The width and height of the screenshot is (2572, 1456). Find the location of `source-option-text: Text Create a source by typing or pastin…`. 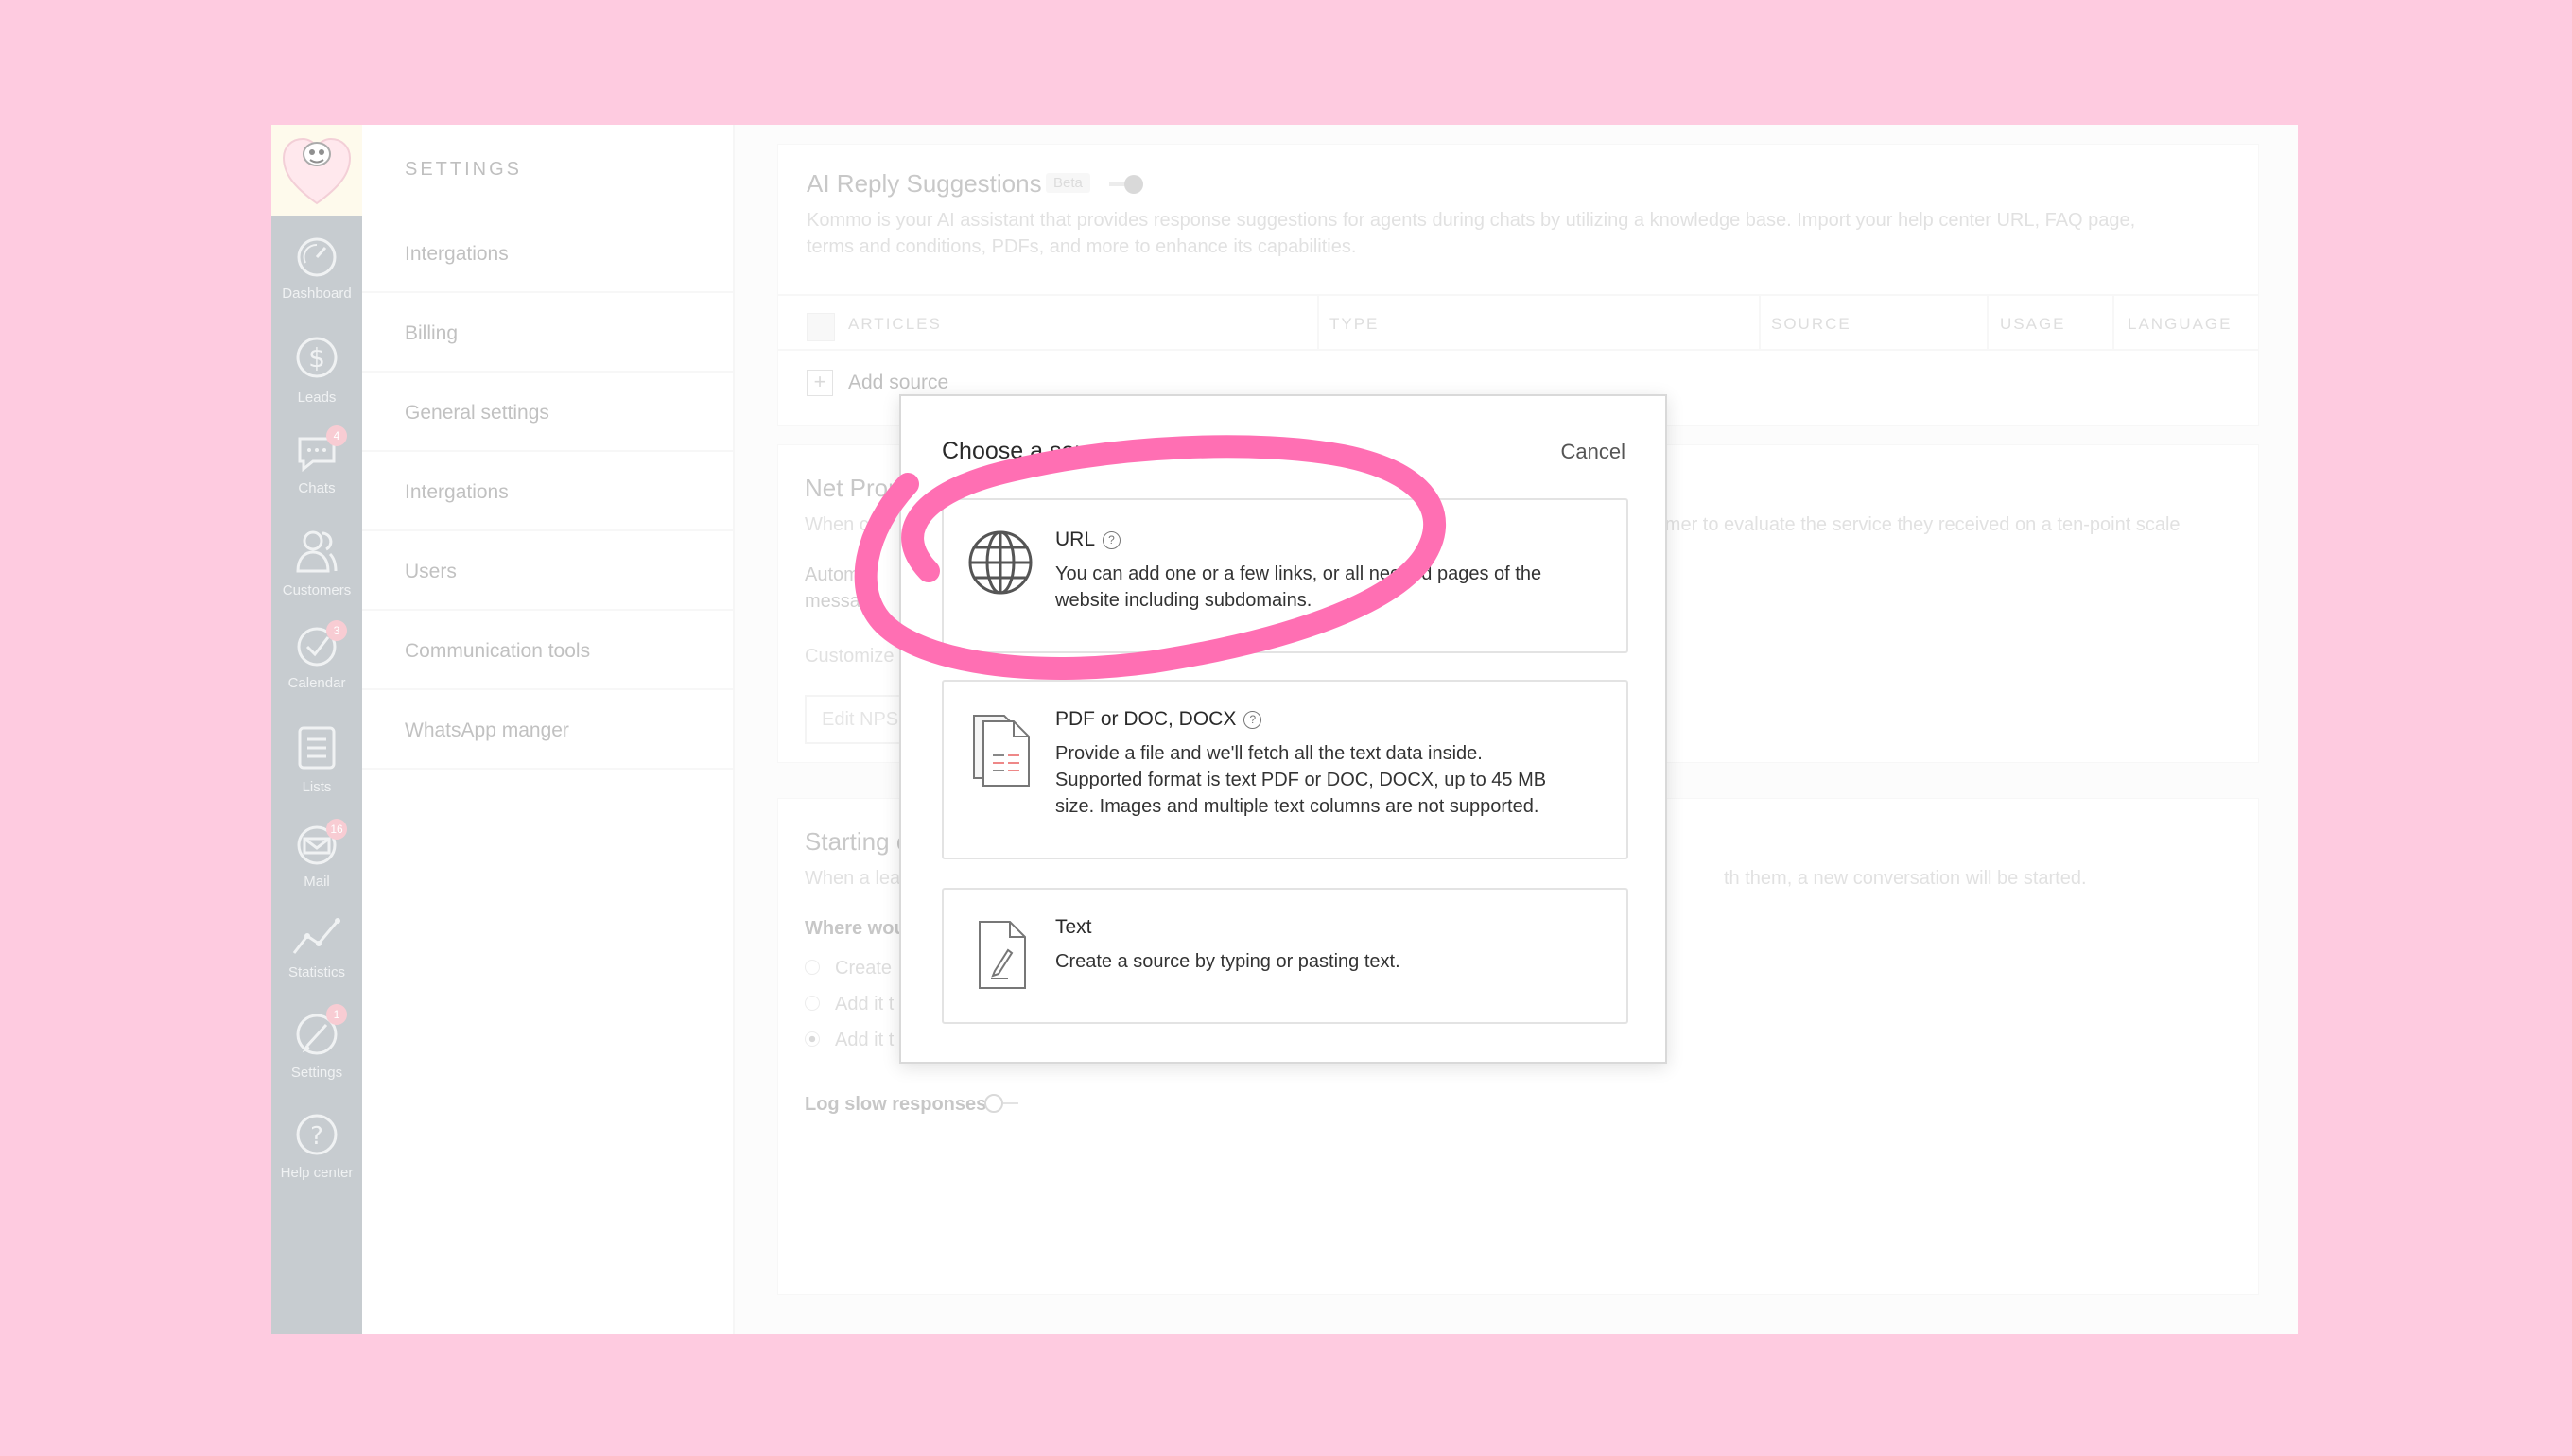

source-option-text: Text Create a source by typing or pastin… is located at coordinates (1285, 956).